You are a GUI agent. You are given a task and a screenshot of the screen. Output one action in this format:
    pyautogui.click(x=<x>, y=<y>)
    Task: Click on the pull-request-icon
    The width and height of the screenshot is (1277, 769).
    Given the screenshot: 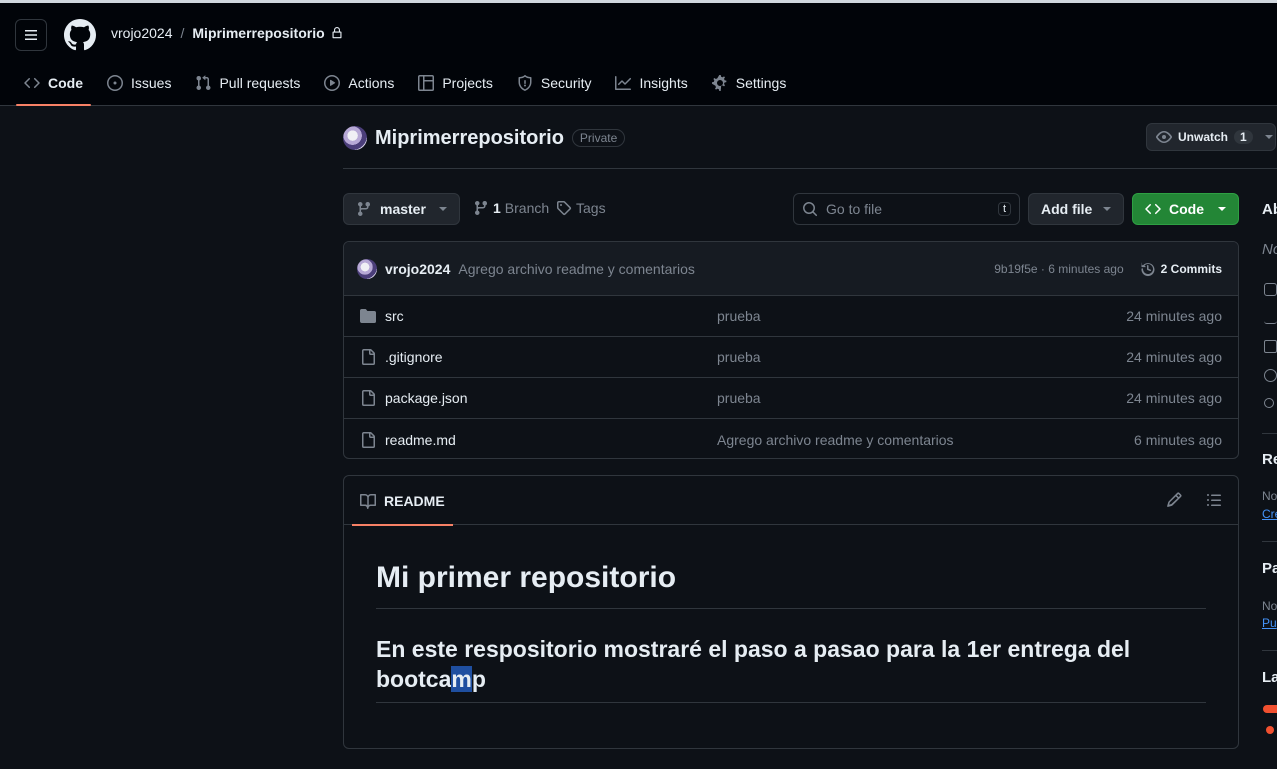 What is the action you would take?
    pyautogui.click(x=203, y=83)
    